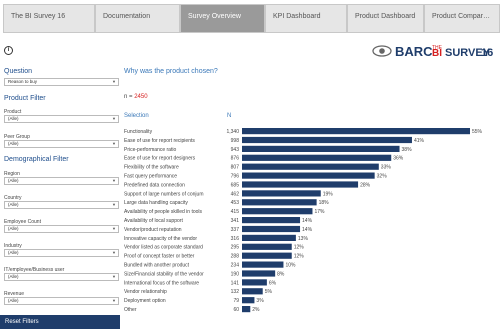 The image size is (500, 329). Describe the element at coordinates (235, 221) in the screenshot. I see `n-value-label: 341` at that location.